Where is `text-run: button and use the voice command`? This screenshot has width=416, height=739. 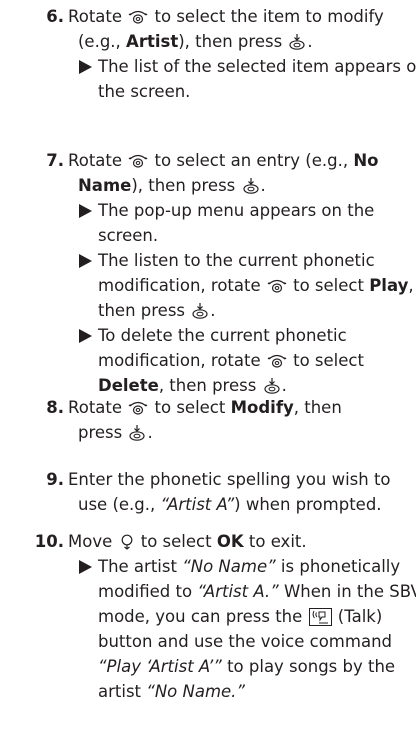 text-run: button and use the voice command is located at coordinates (245, 641).